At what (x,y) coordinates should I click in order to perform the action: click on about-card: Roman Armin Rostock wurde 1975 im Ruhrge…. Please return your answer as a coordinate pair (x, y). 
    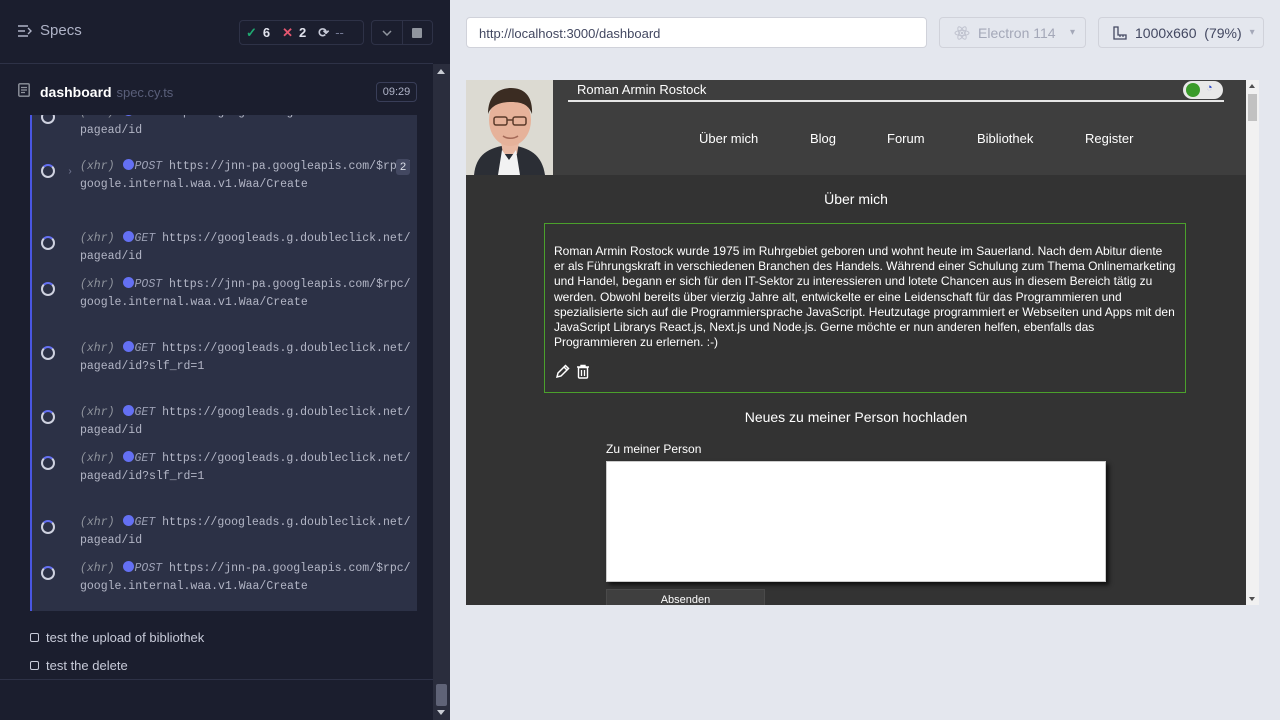
    Looking at the image, I should click on (865, 308).